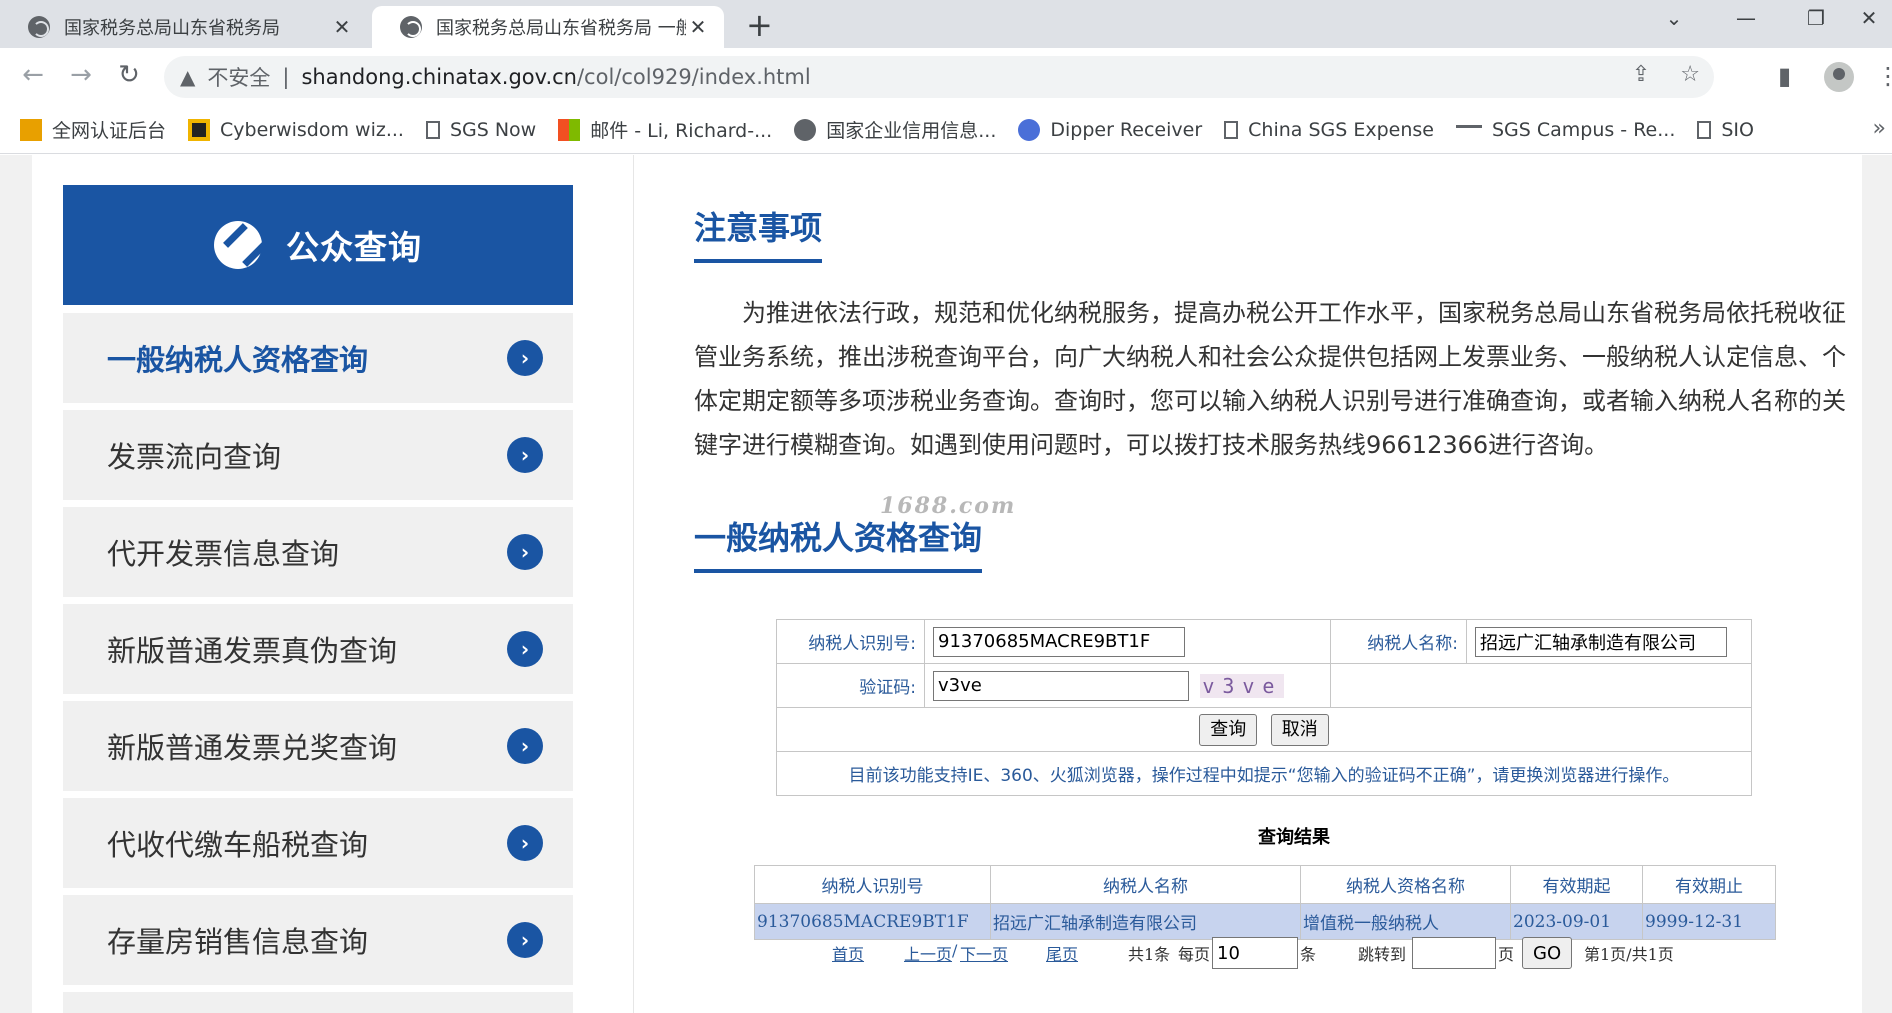 Image resolution: width=1892 pixels, height=1013 pixels. Describe the element at coordinates (480, 130) in the screenshot. I see `bookmark-item: SGS Now` at that location.